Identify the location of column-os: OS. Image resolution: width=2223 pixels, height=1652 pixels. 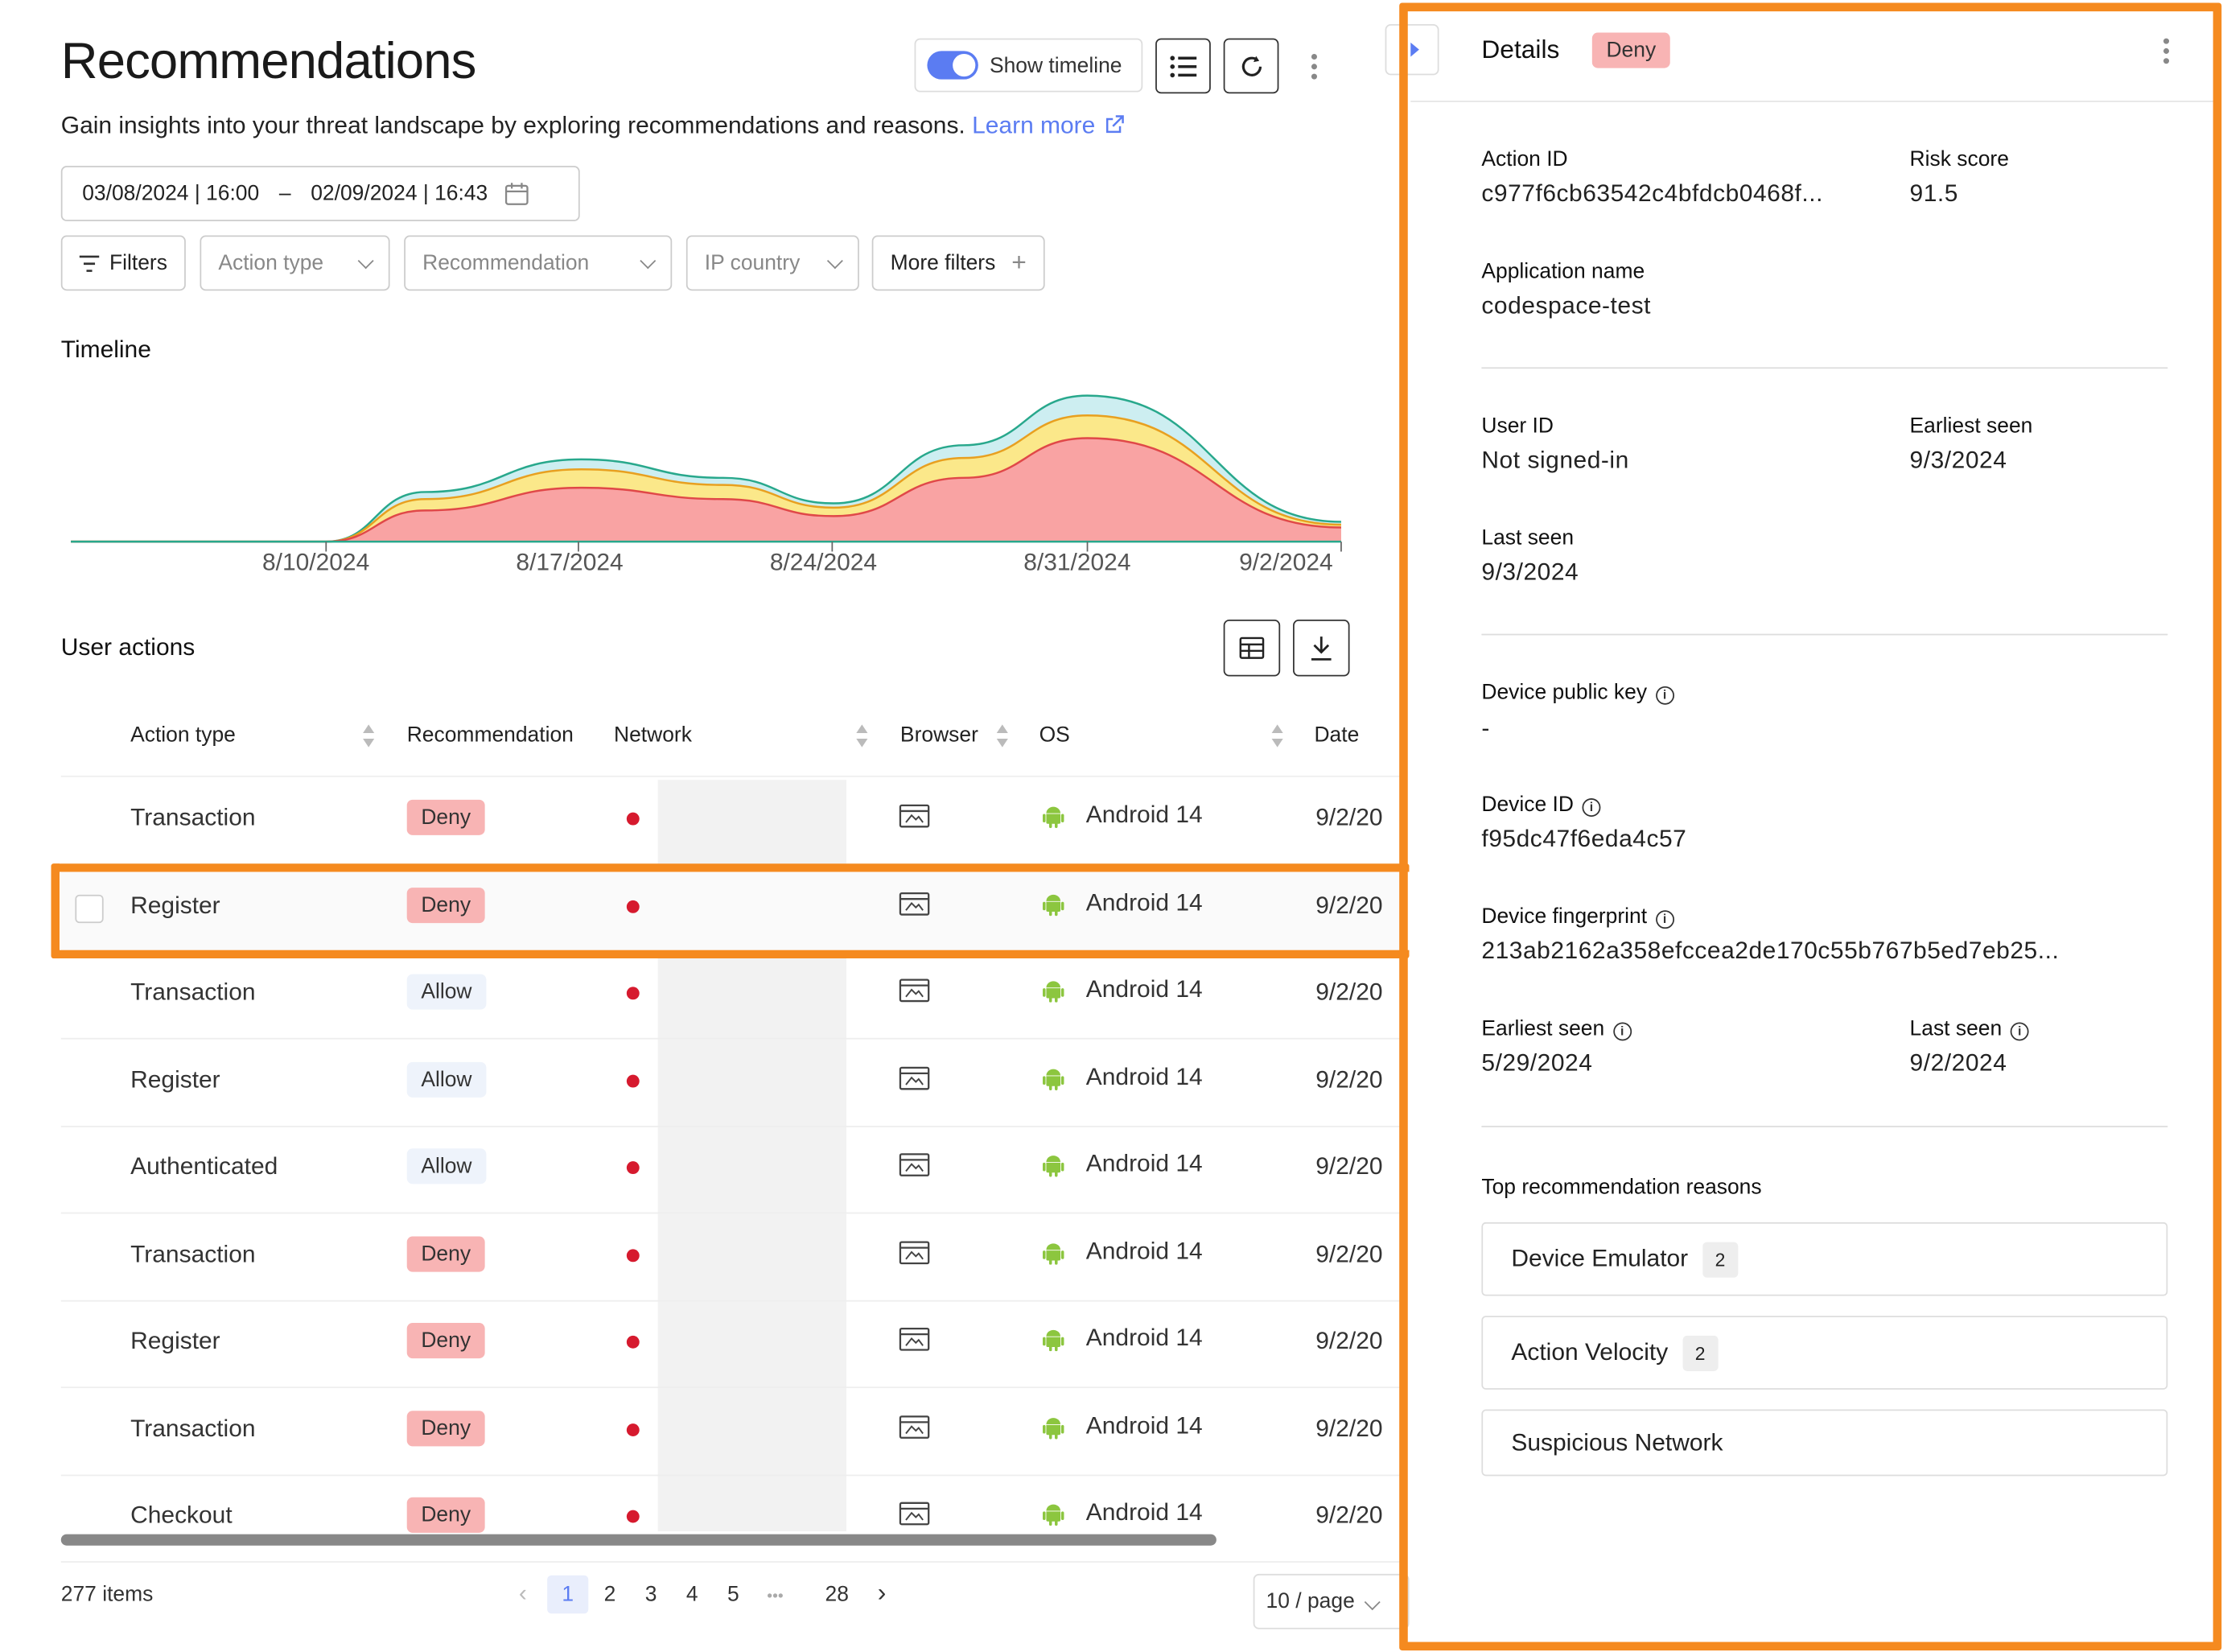
(1054, 735).